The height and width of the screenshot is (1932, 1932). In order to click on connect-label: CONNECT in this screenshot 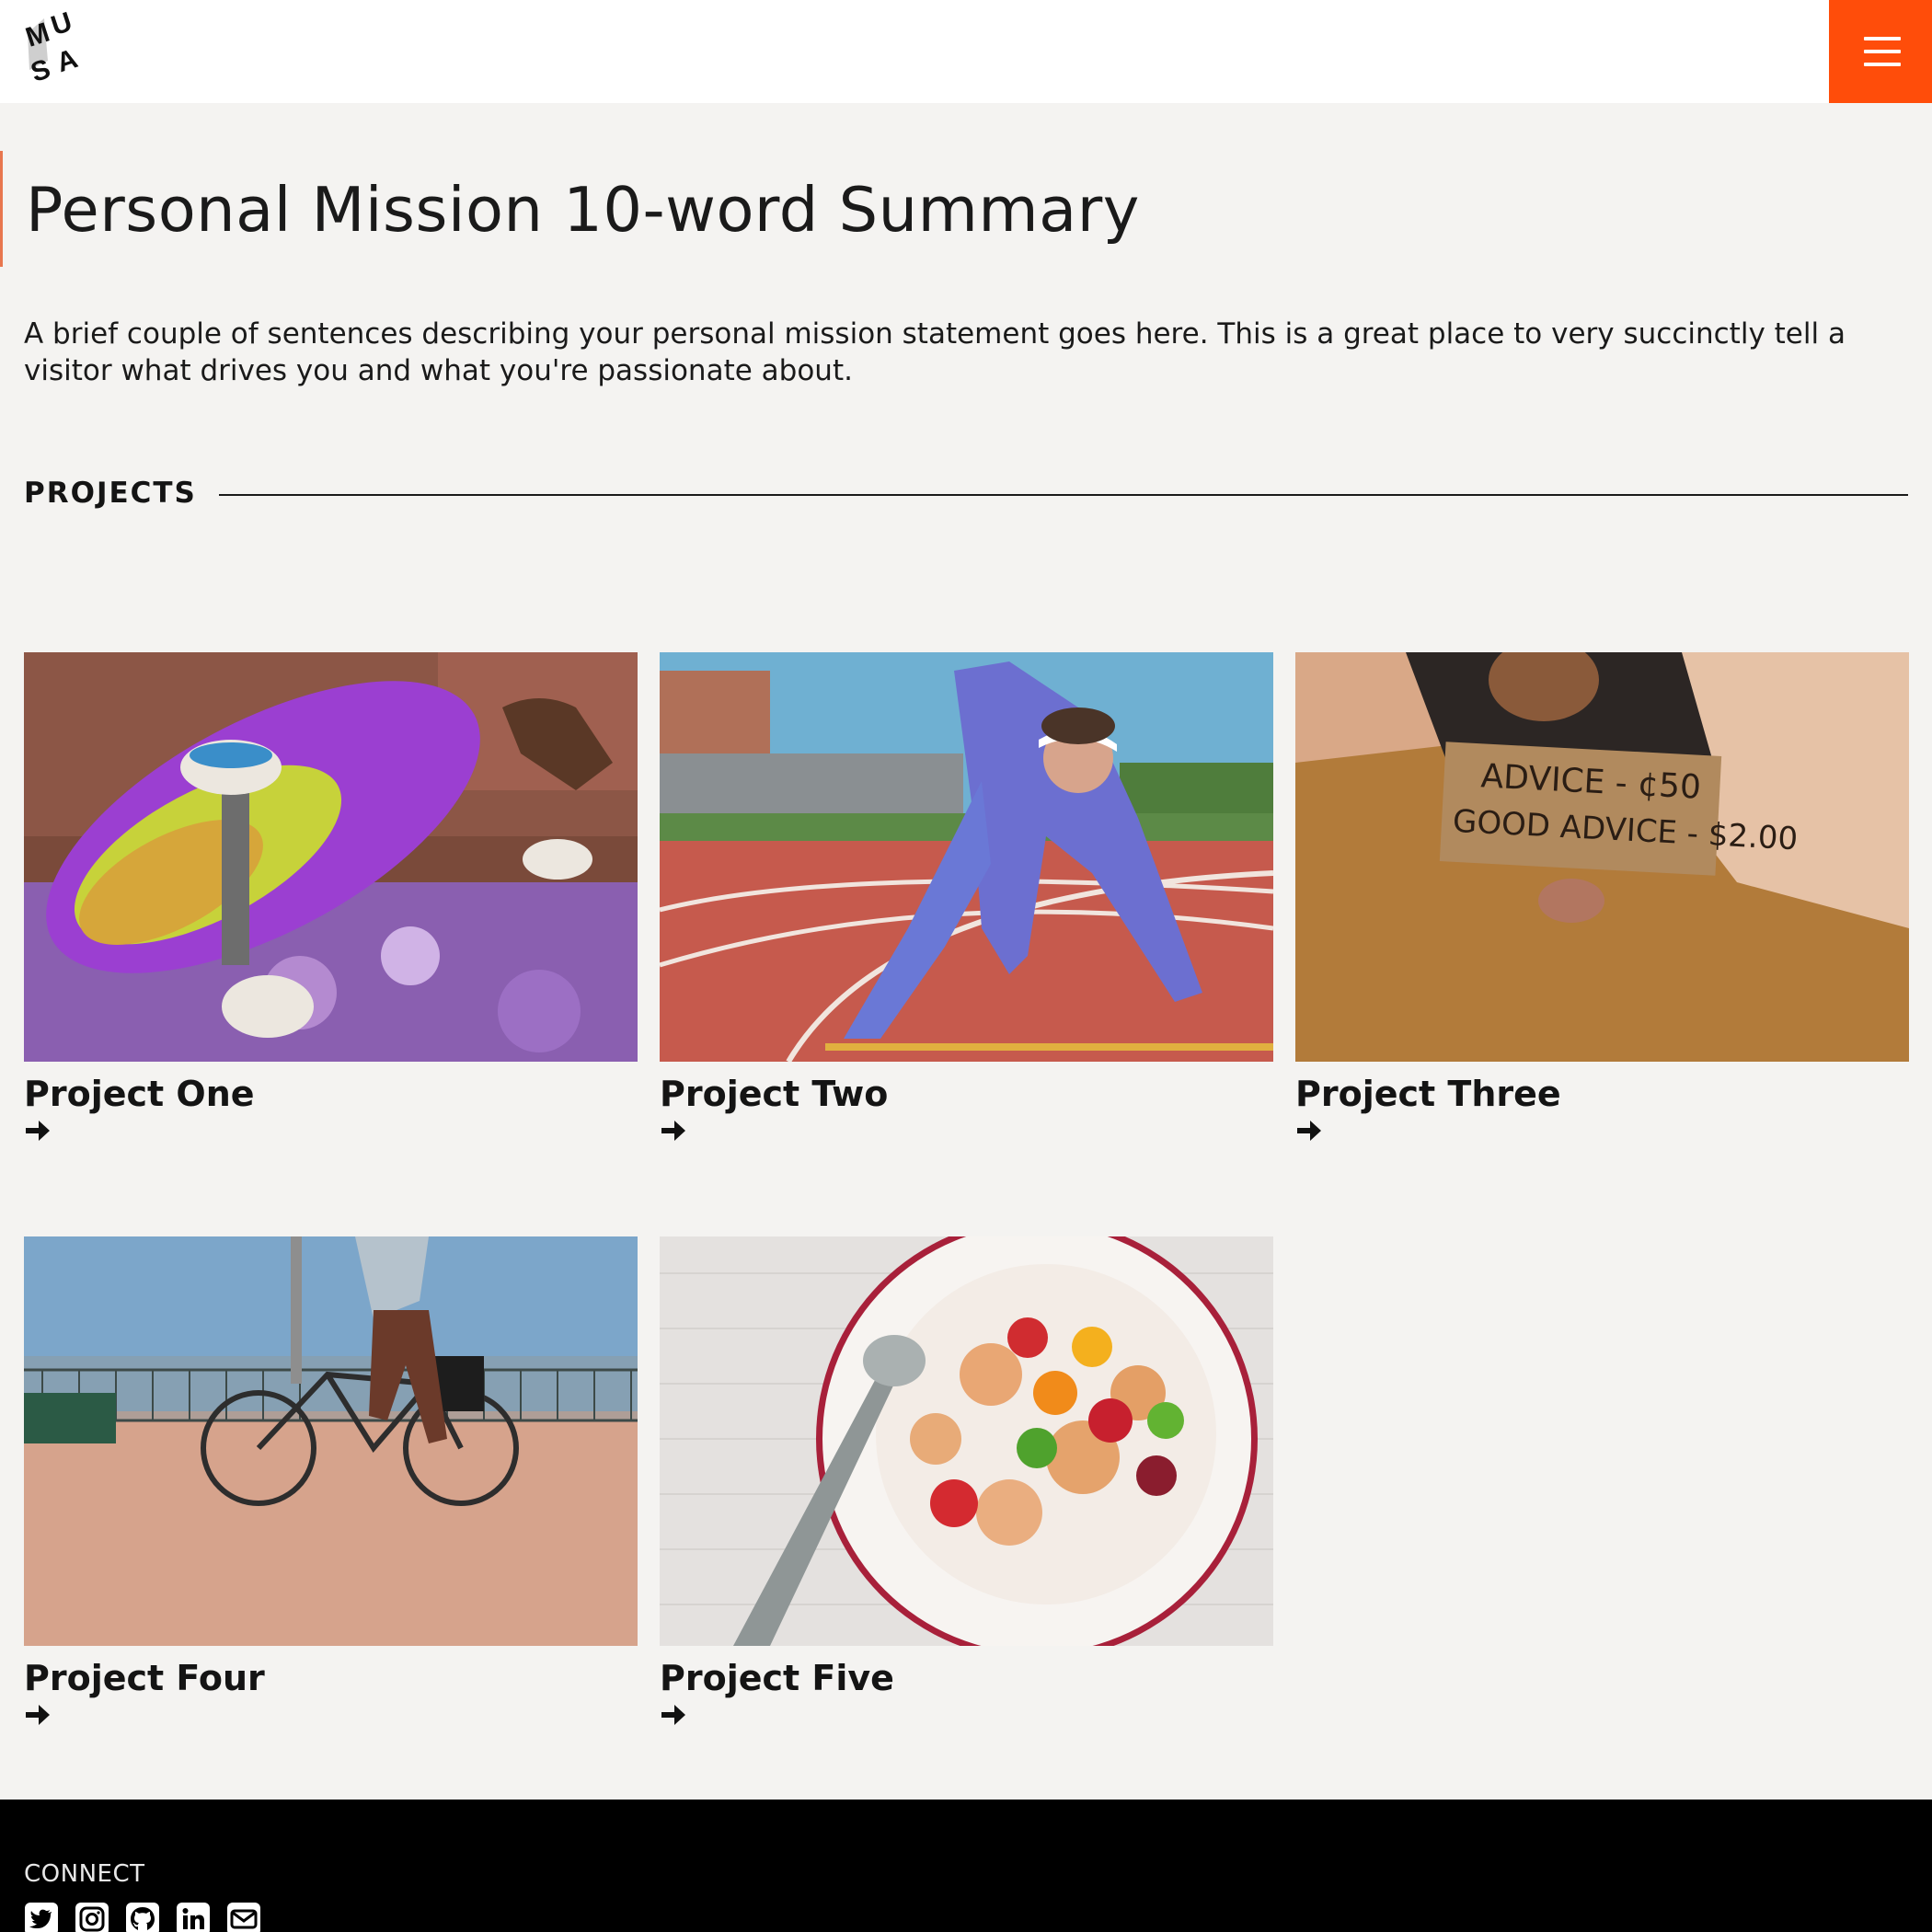, I will do `click(84, 1874)`.